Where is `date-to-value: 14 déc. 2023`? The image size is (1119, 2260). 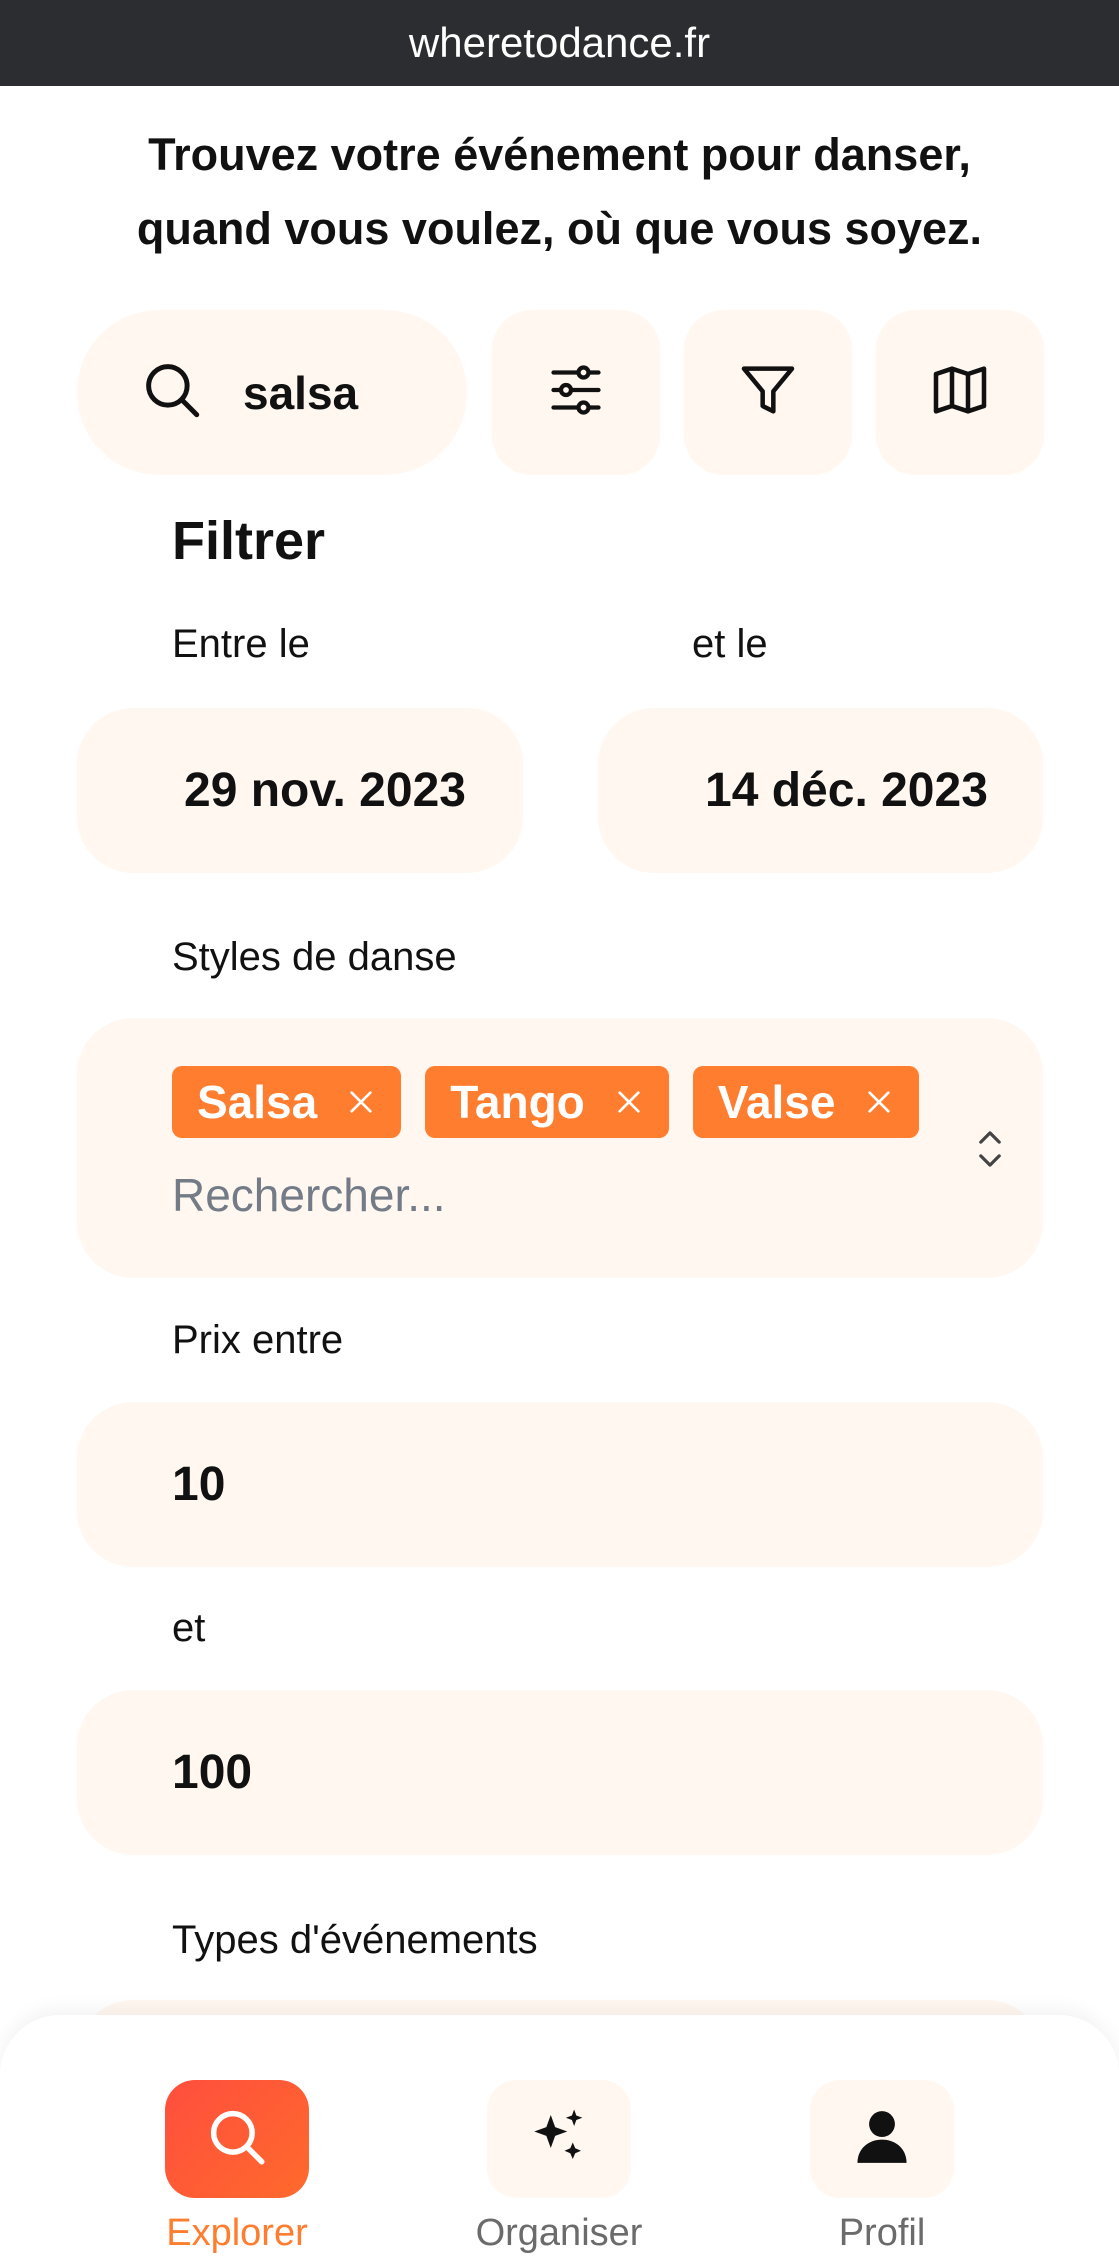
date-to-value: 14 déc. 2023 is located at coordinates (846, 790).